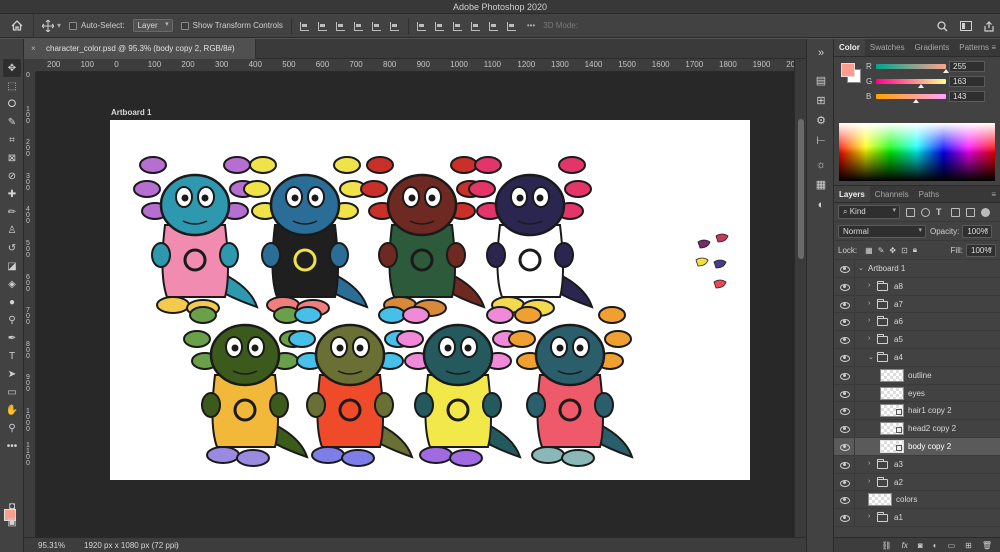 The image size is (1000, 552). What do you see at coordinates (12, 522) in the screenshot?
I see `screen-mode-icon: ▣` at bounding box center [12, 522].